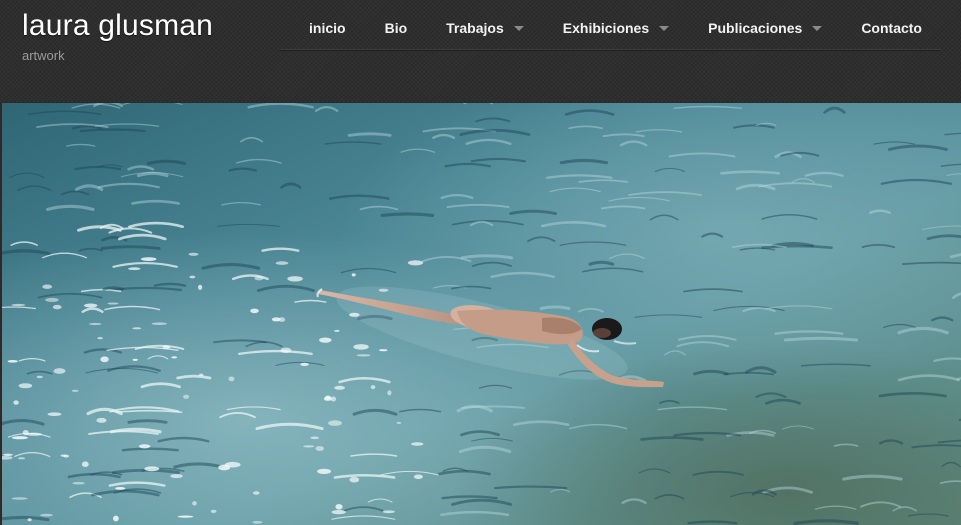  I want to click on nav-item-exhibiciones: Exhibiciones, so click(616, 28).